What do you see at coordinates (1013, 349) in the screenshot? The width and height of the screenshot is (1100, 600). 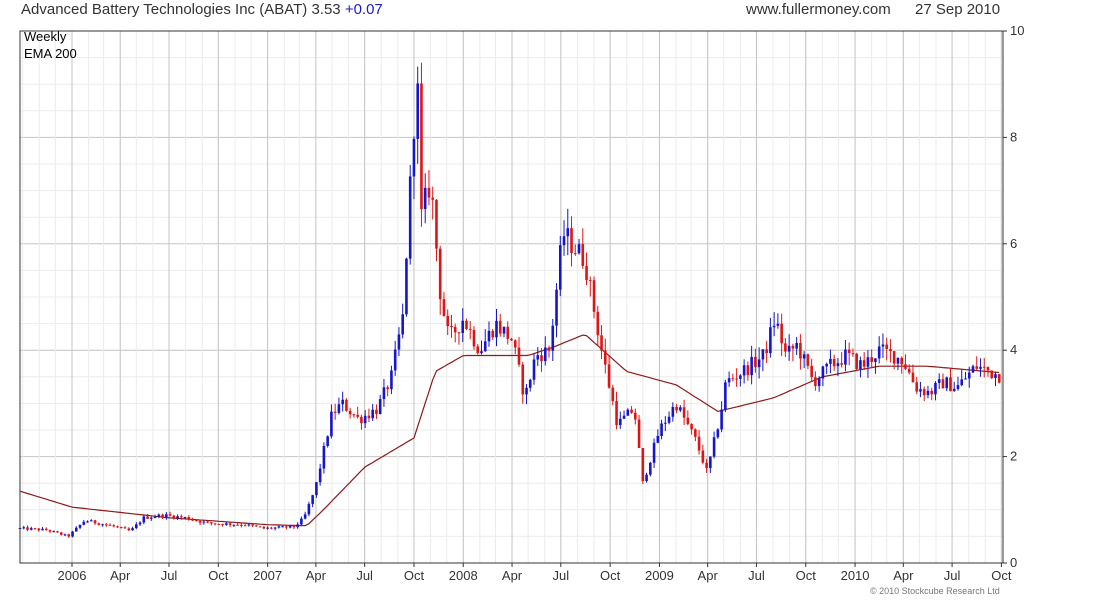 I see `y-tick-label: 4` at bounding box center [1013, 349].